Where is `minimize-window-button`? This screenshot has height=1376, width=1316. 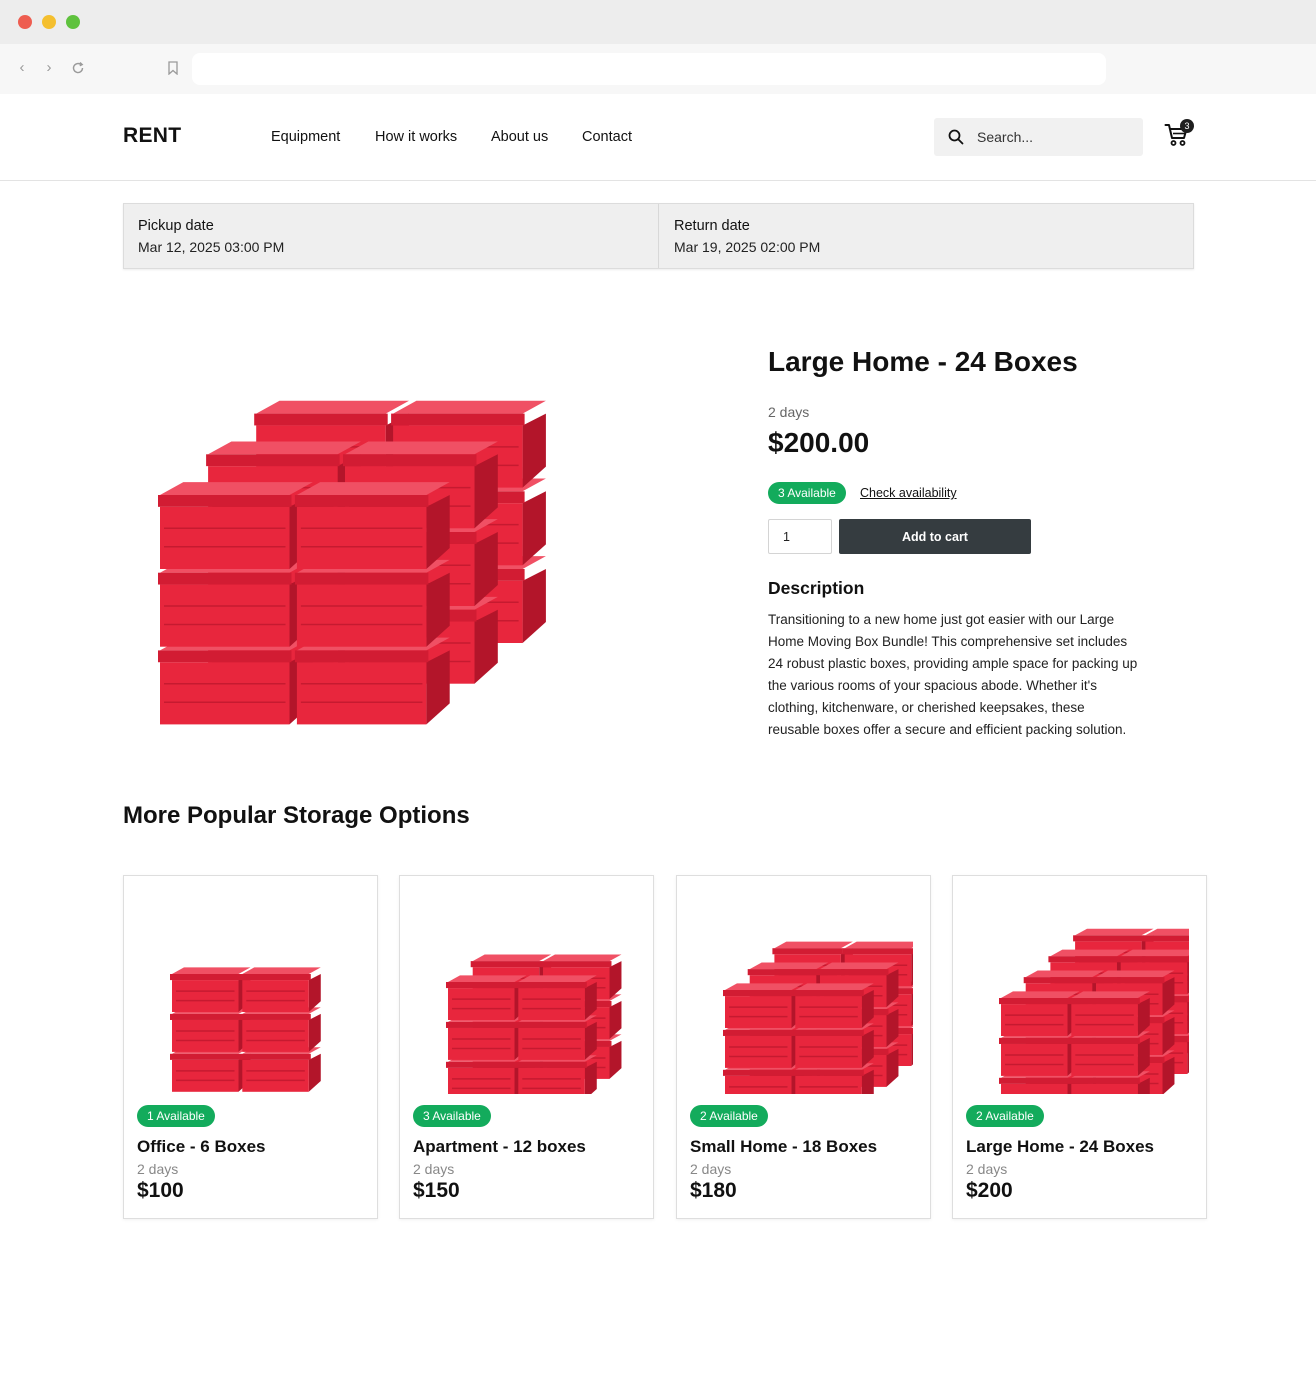
minimize-window-button is located at coordinates (49, 22).